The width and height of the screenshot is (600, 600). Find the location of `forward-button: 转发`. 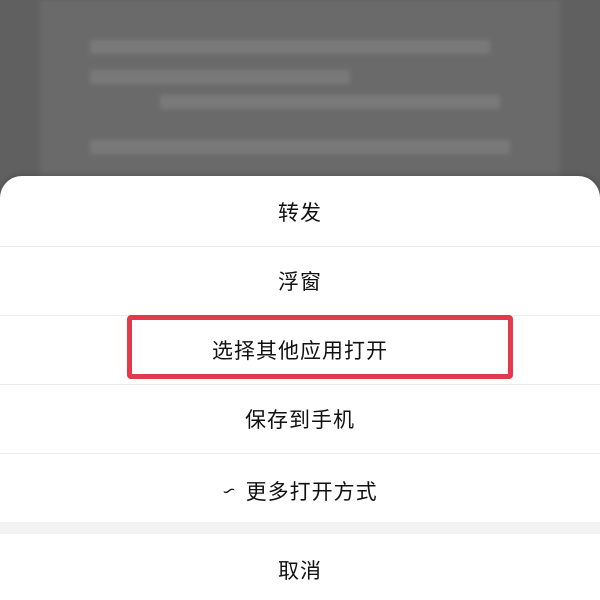

forward-button: 转发 is located at coordinates (300, 212).